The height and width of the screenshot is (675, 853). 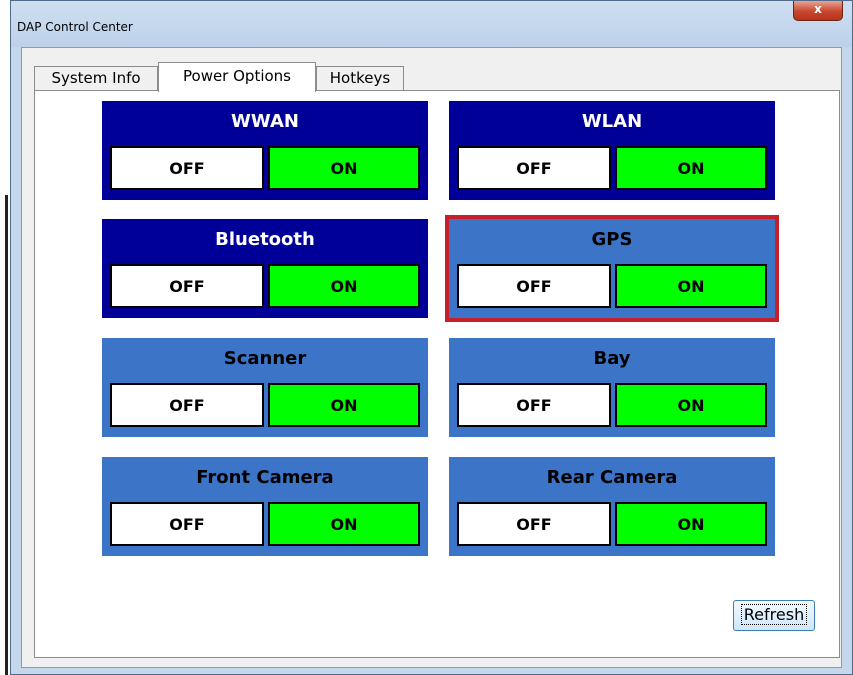 I want to click on title-bar: DAP Control Center x, so click(x=431, y=24).